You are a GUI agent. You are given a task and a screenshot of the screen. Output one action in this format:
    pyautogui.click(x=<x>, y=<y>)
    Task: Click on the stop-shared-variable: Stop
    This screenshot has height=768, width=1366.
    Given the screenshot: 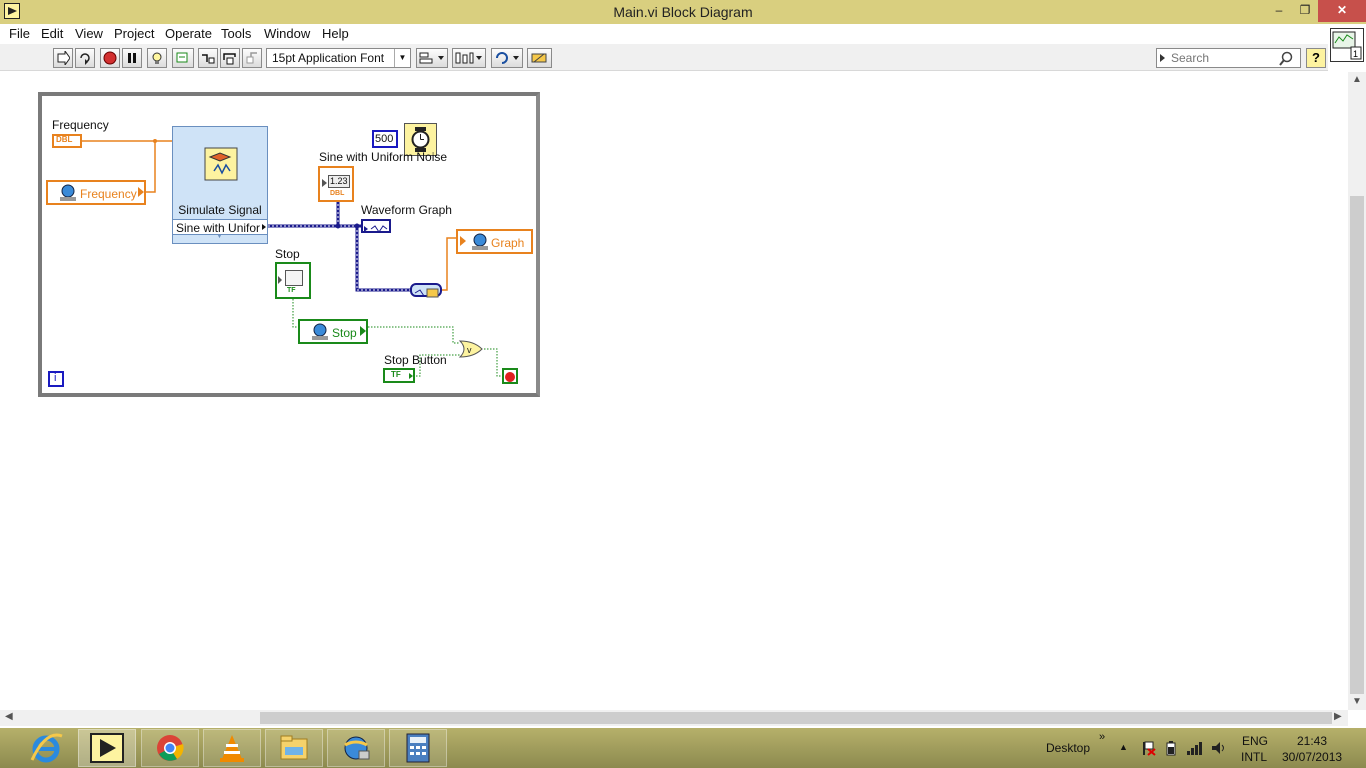 What is the action you would take?
    pyautogui.click(x=333, y=331)
    